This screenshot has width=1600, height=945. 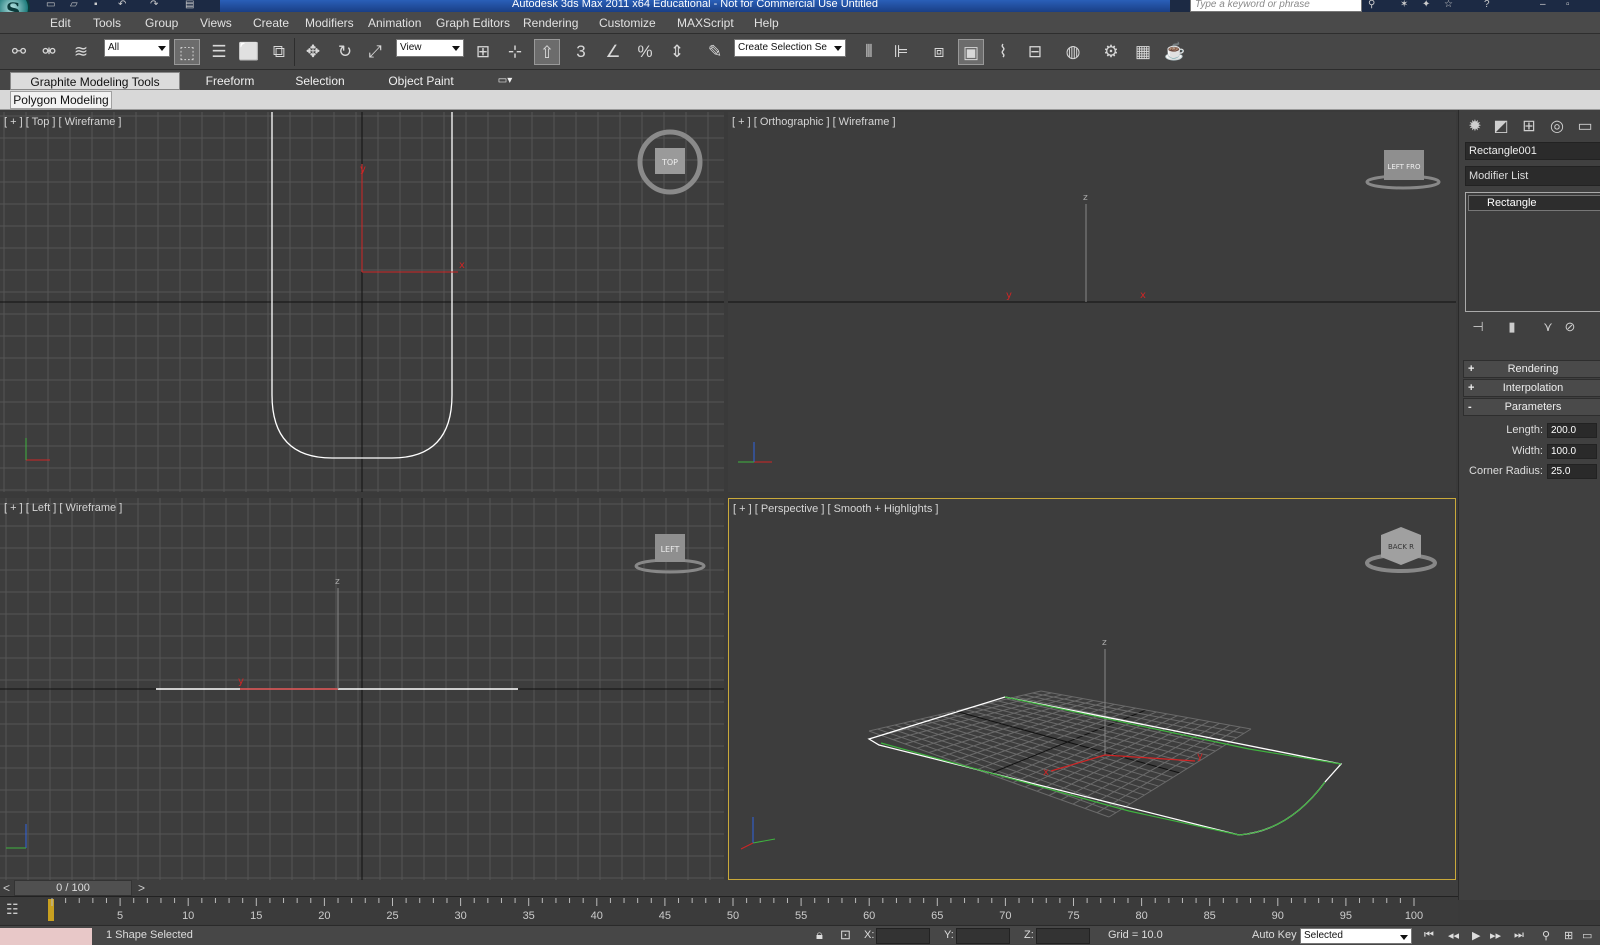 What do you see at coordinates (1063, 936) in the screenshot?
I see `z-coord-field` at bounding box center [1063, 936].